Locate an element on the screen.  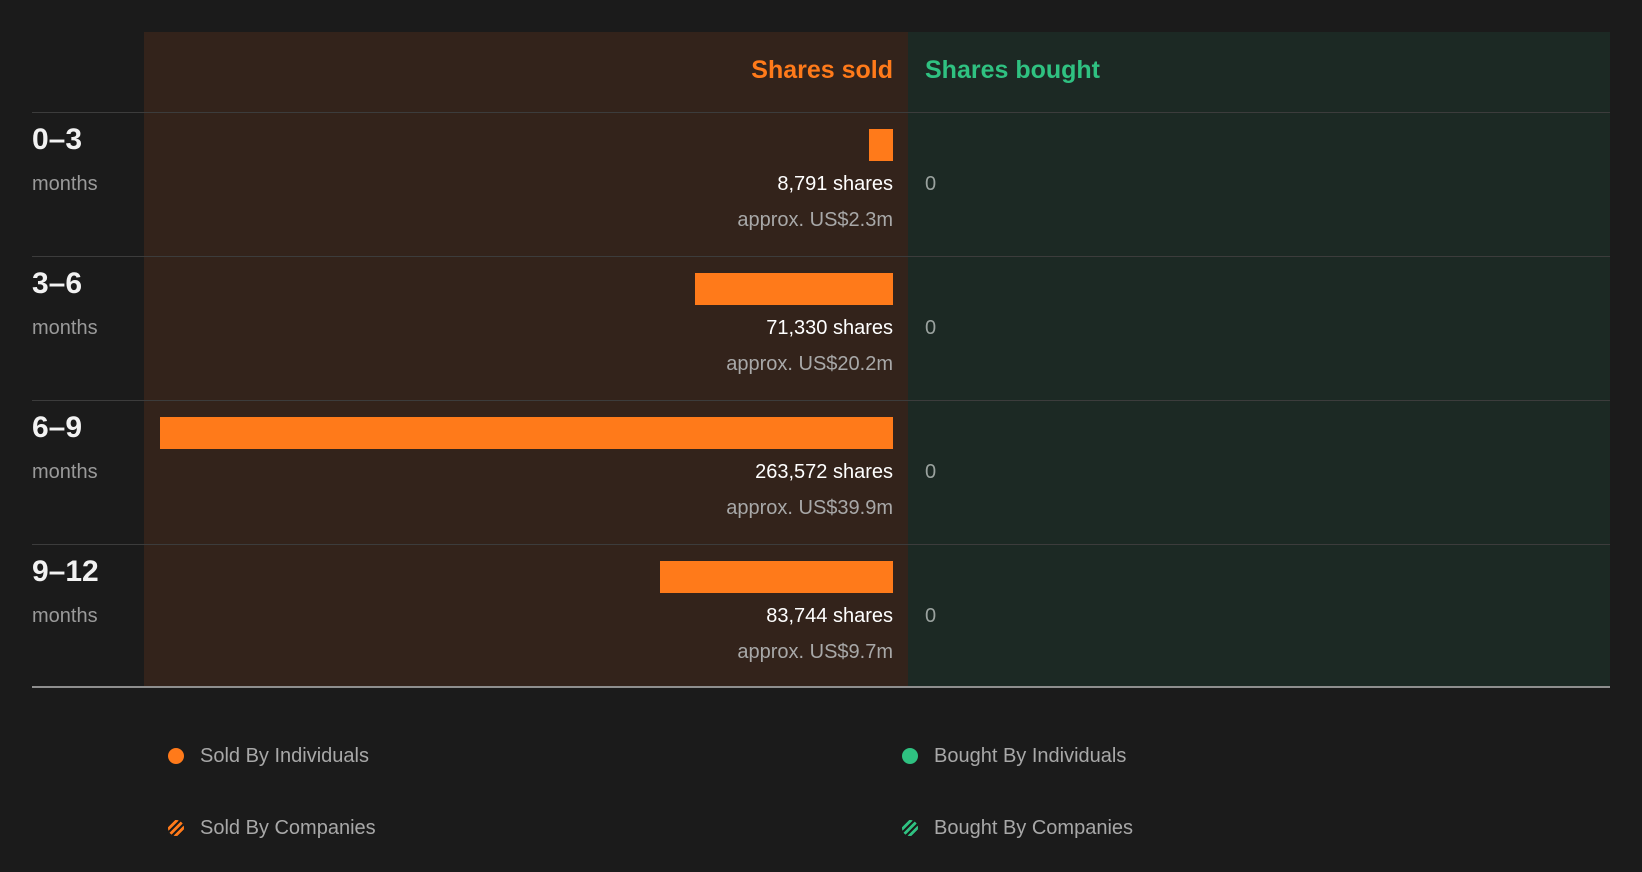
legend-item-bought-companies: Bought By Companies is located at coordinates (1017, 828).